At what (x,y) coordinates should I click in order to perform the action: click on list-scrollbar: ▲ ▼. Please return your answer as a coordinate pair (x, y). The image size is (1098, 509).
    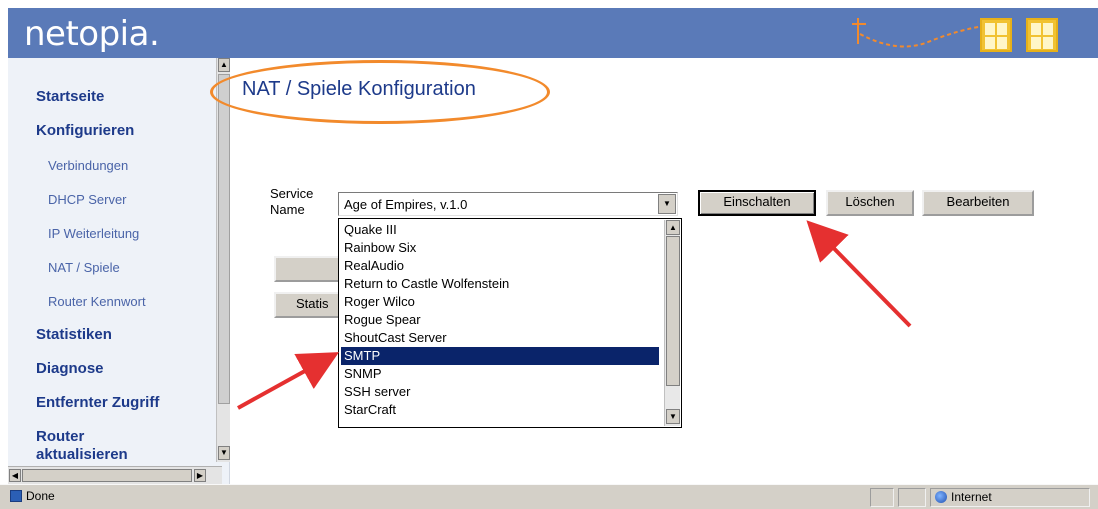
    Looking at the image, I should click on (672, 323).